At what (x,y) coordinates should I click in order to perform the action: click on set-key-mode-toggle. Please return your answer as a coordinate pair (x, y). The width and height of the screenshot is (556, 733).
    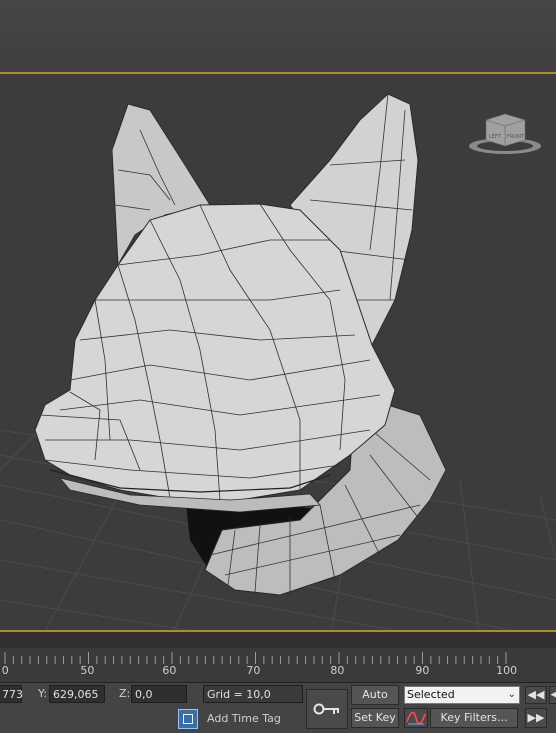
    Looking at the image, I should click on (327, 709).